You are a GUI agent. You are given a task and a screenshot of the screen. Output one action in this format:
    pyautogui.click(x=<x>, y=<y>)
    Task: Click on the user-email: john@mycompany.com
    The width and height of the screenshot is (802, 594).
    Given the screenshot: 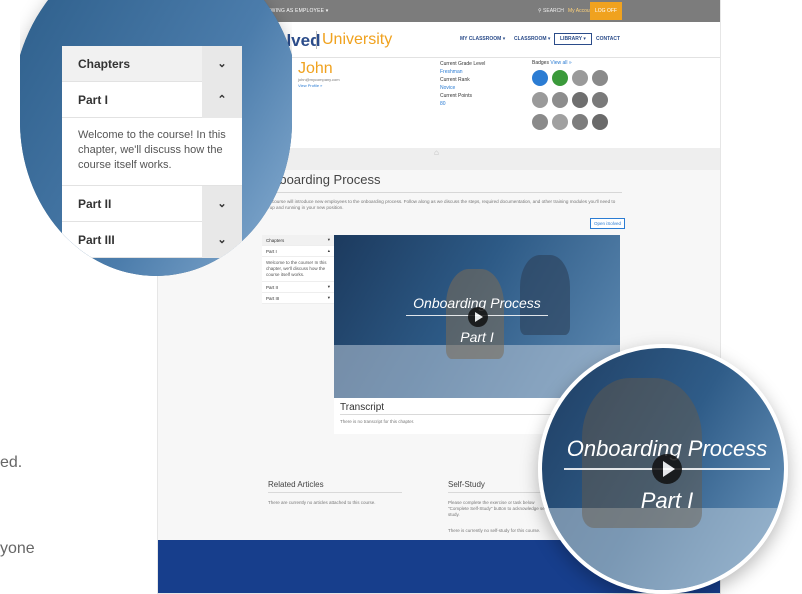 What is the action you would take?
    pyautogui.click(x=319, y=79)
    